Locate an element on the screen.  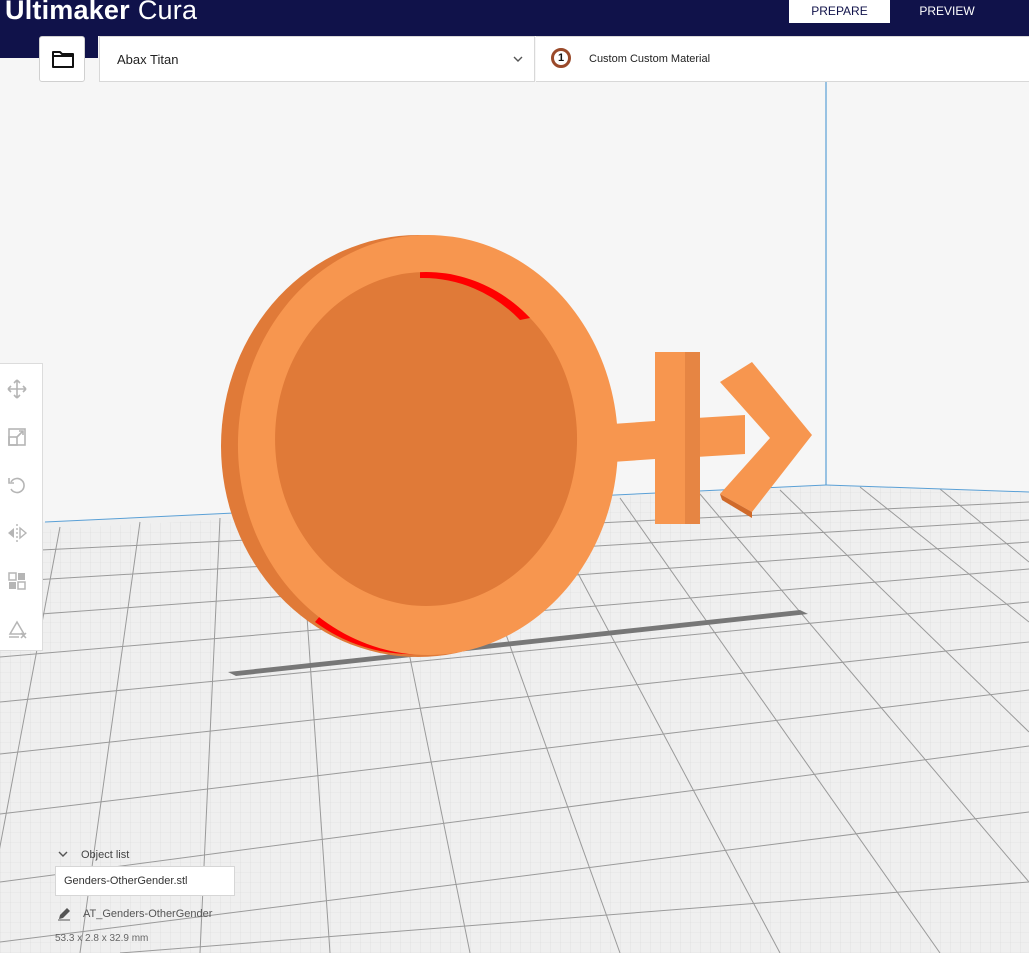
scale-tool-button is located at coordinates (17, 437).